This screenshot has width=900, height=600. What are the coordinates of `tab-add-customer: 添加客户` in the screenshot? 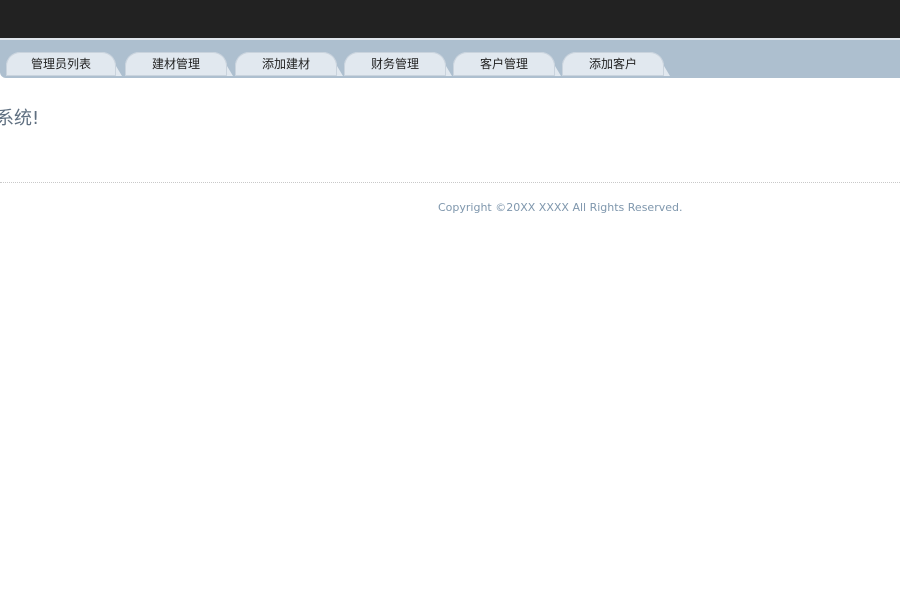 It's located at (616, 64).